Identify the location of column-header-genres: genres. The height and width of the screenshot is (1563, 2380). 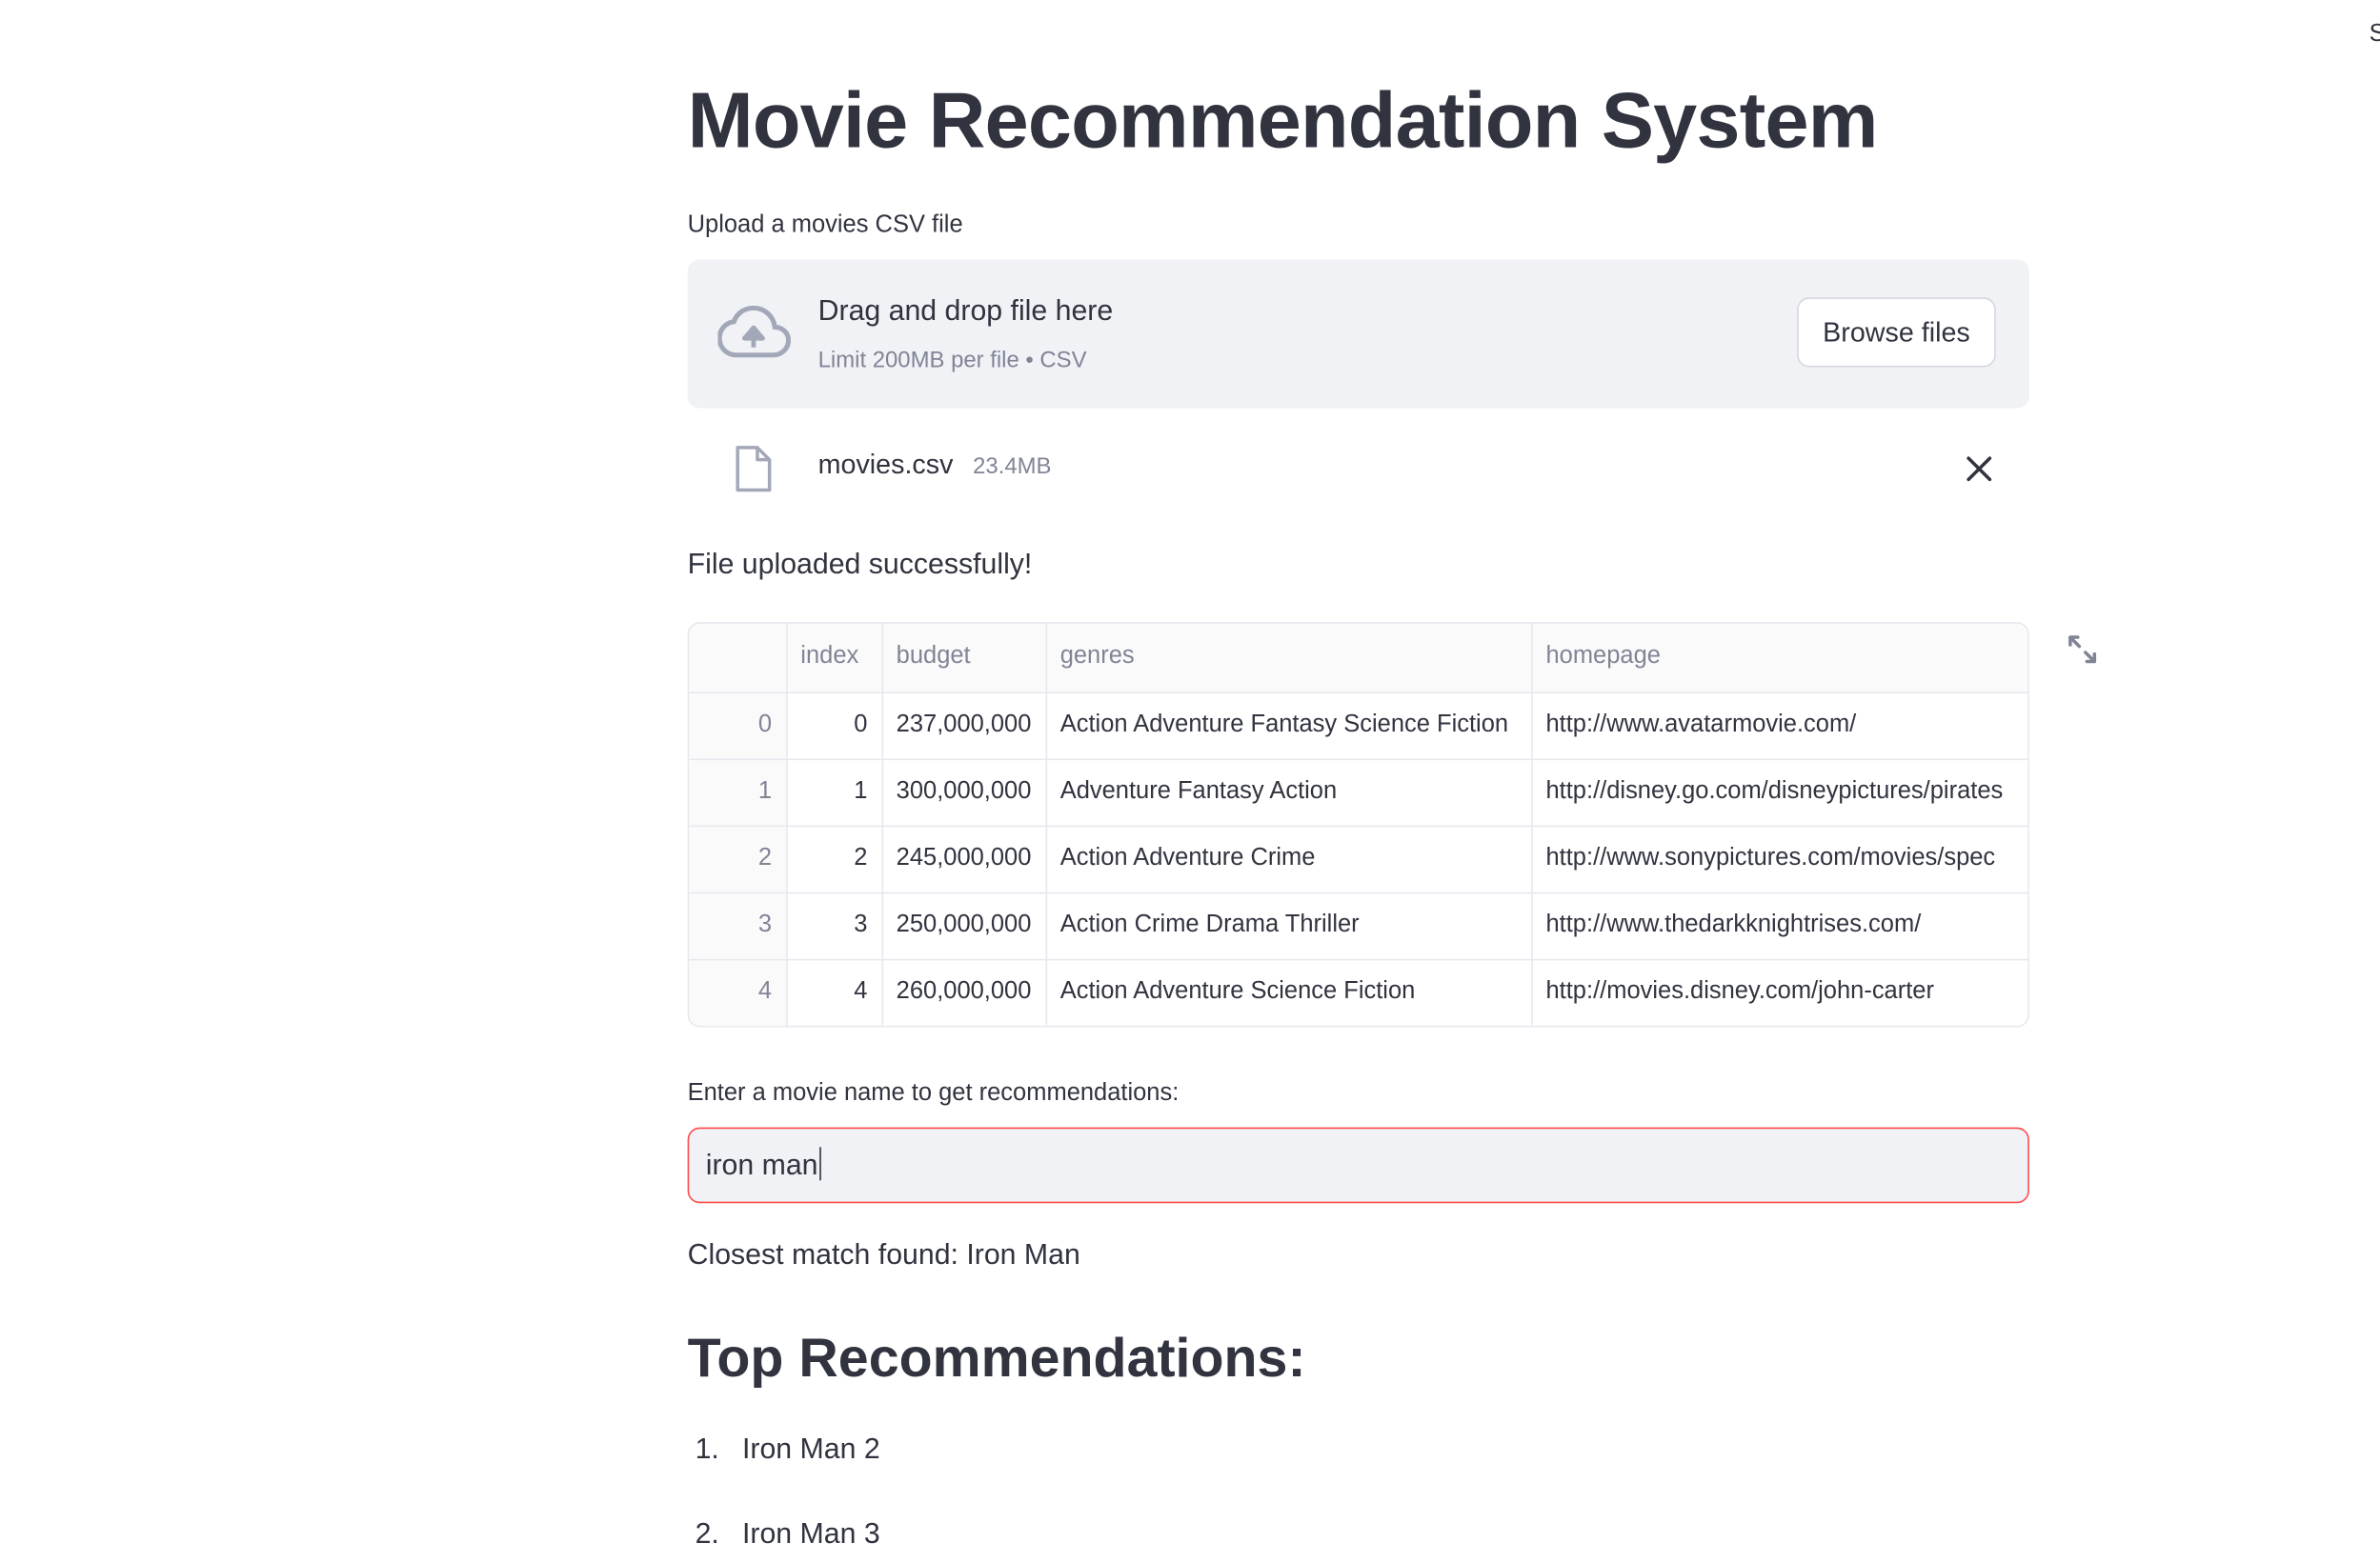
(1289, 658).